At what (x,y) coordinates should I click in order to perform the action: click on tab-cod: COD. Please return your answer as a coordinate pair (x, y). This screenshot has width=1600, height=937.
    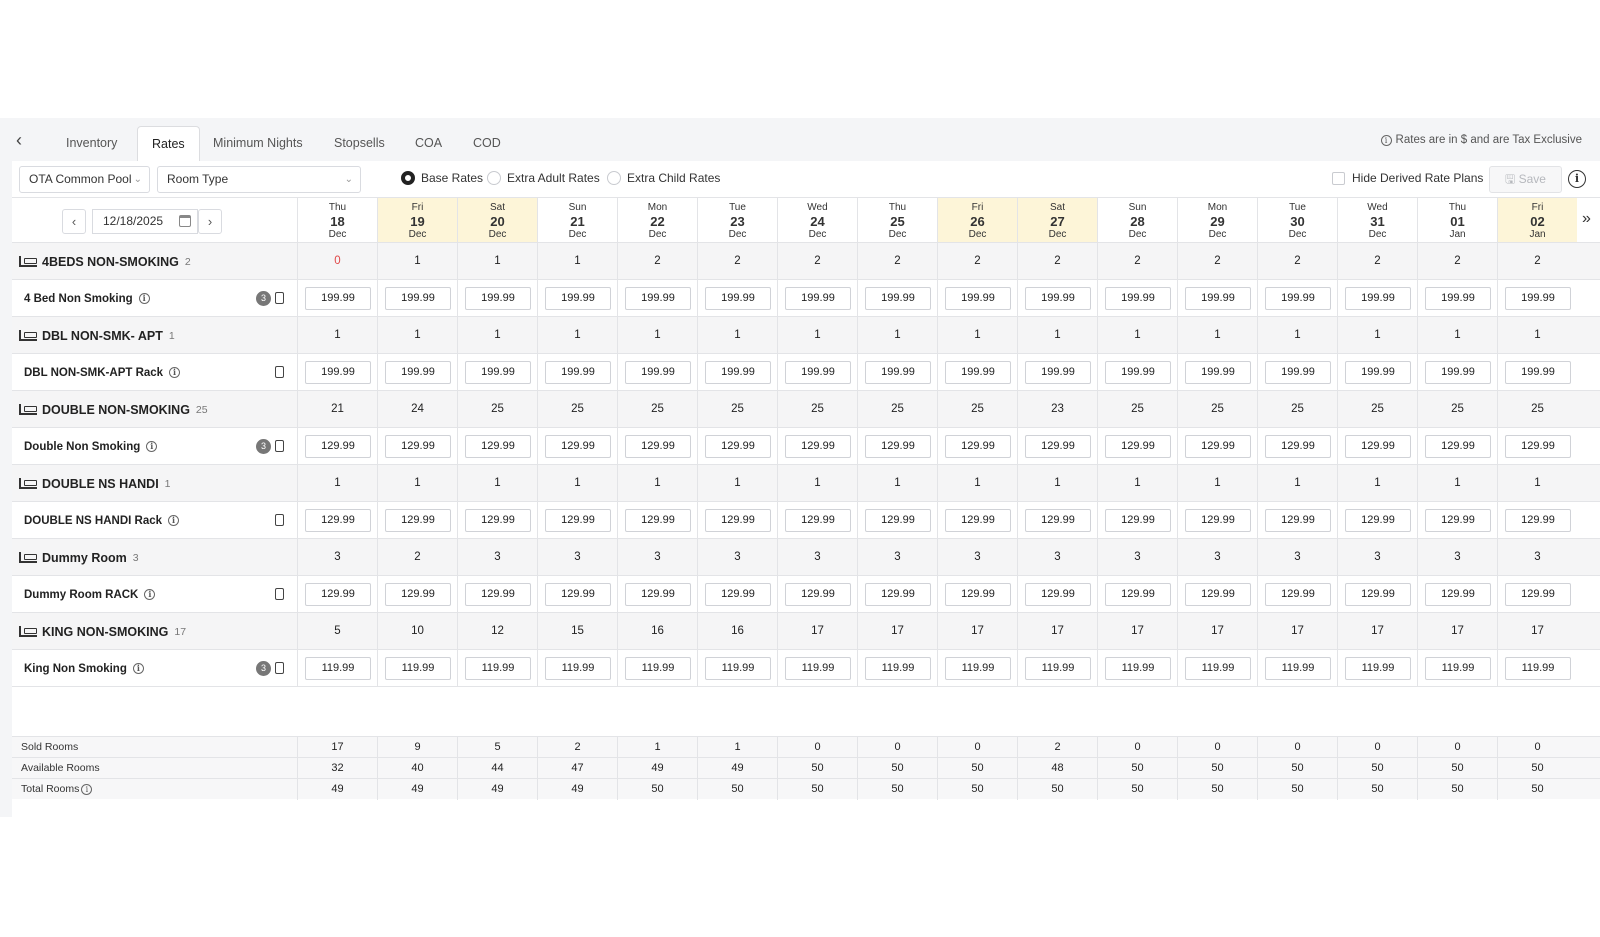
    Looking at the image, I should click on (487, 143).